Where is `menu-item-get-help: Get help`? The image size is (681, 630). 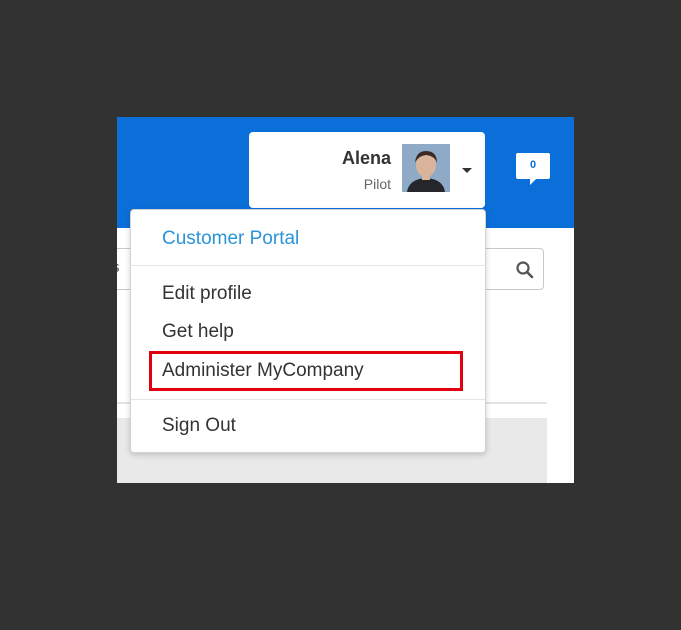
menu-item-get-help: Get help is located at coordinates (198, 332).